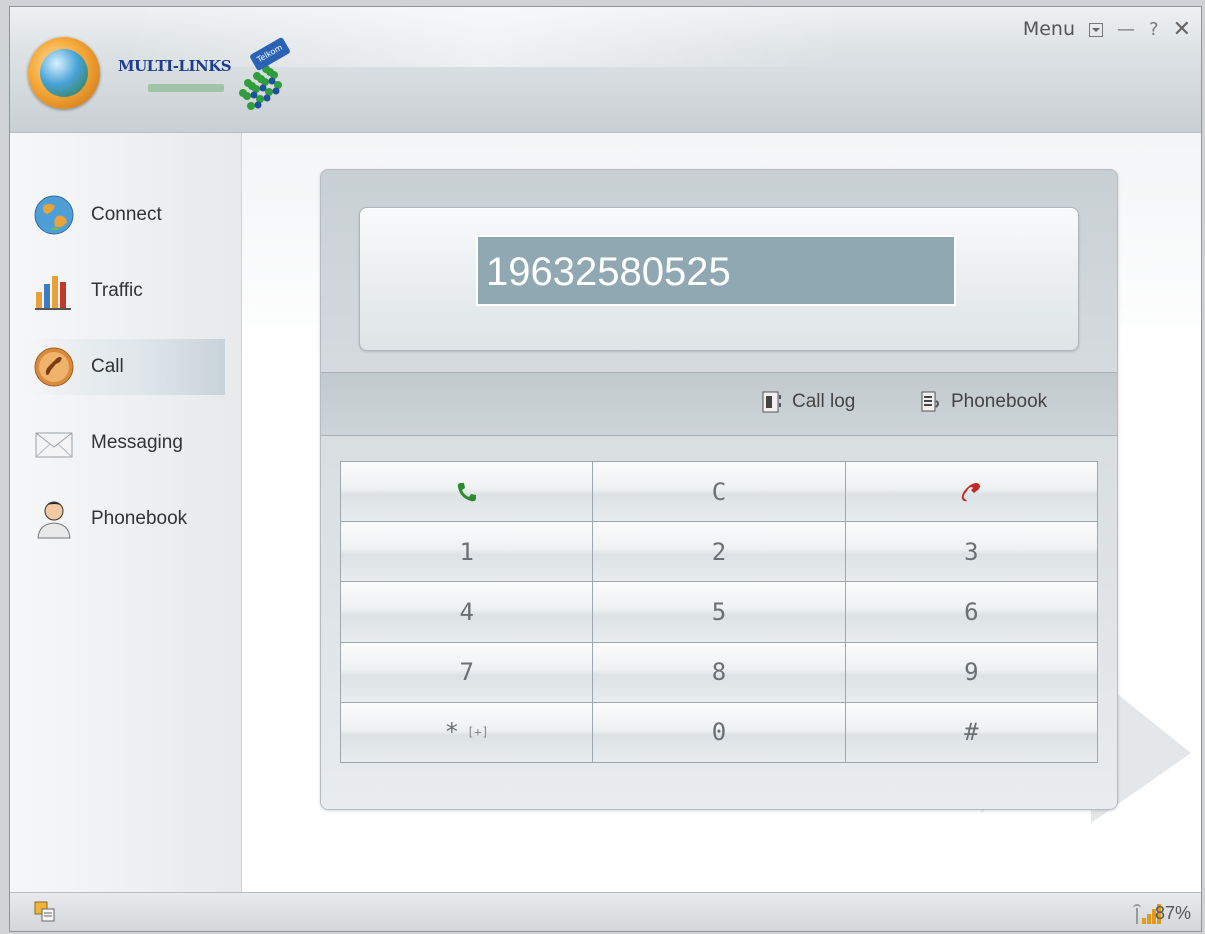 Image resolution: width=1205 pixels, height=934 pixels. Describe the element at coordinates (605, 70) in the screenshot. I see `header: MULTI-LINKS Telkom Menu — ? ✕` at that location.